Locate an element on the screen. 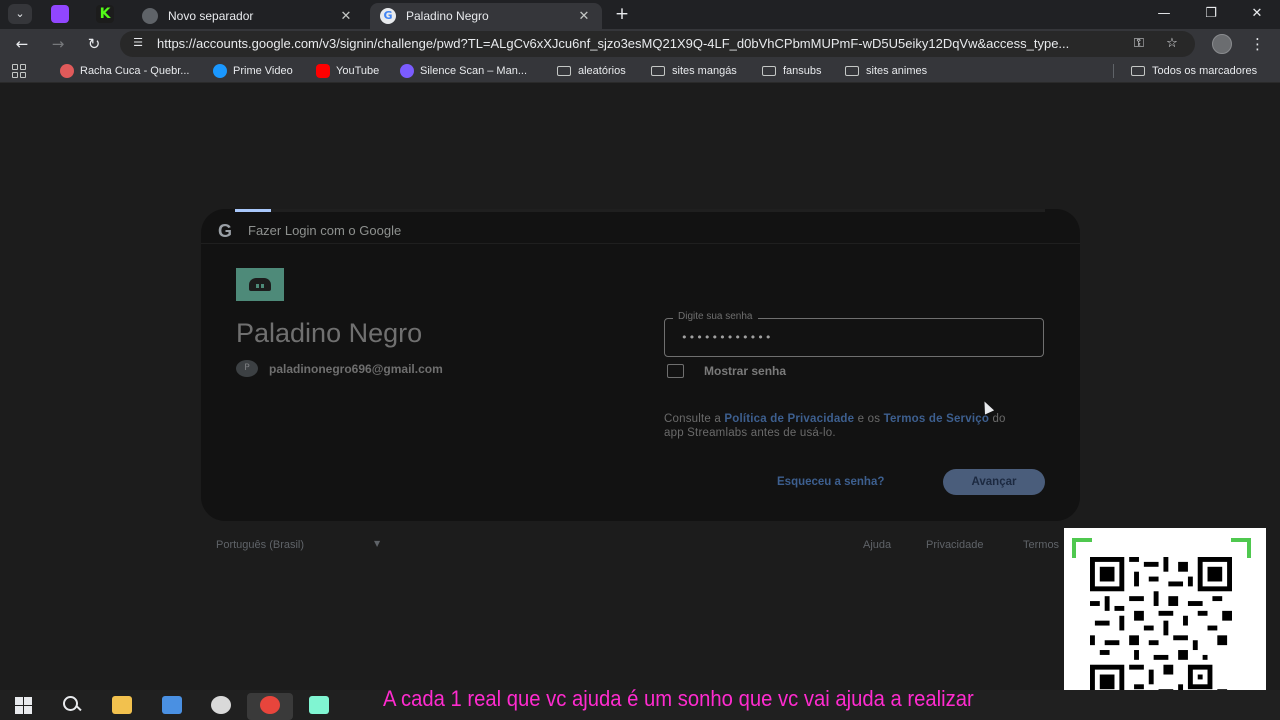 This screenshot has width=1280, height=720. bookmarks-divider is located at coordinates (1113, 71).